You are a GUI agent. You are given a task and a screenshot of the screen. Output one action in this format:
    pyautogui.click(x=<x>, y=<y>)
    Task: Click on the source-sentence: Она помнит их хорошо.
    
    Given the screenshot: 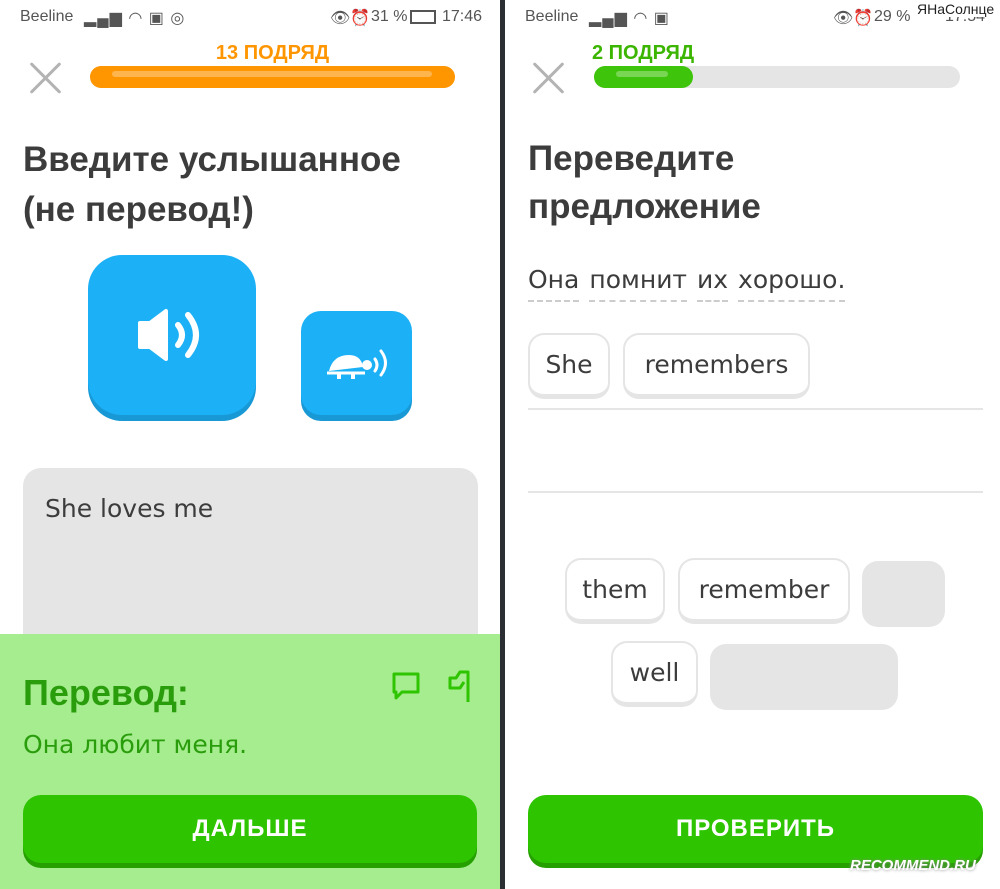 What is the action you would take?
    pyautogui.click(x=687, y=283)
    